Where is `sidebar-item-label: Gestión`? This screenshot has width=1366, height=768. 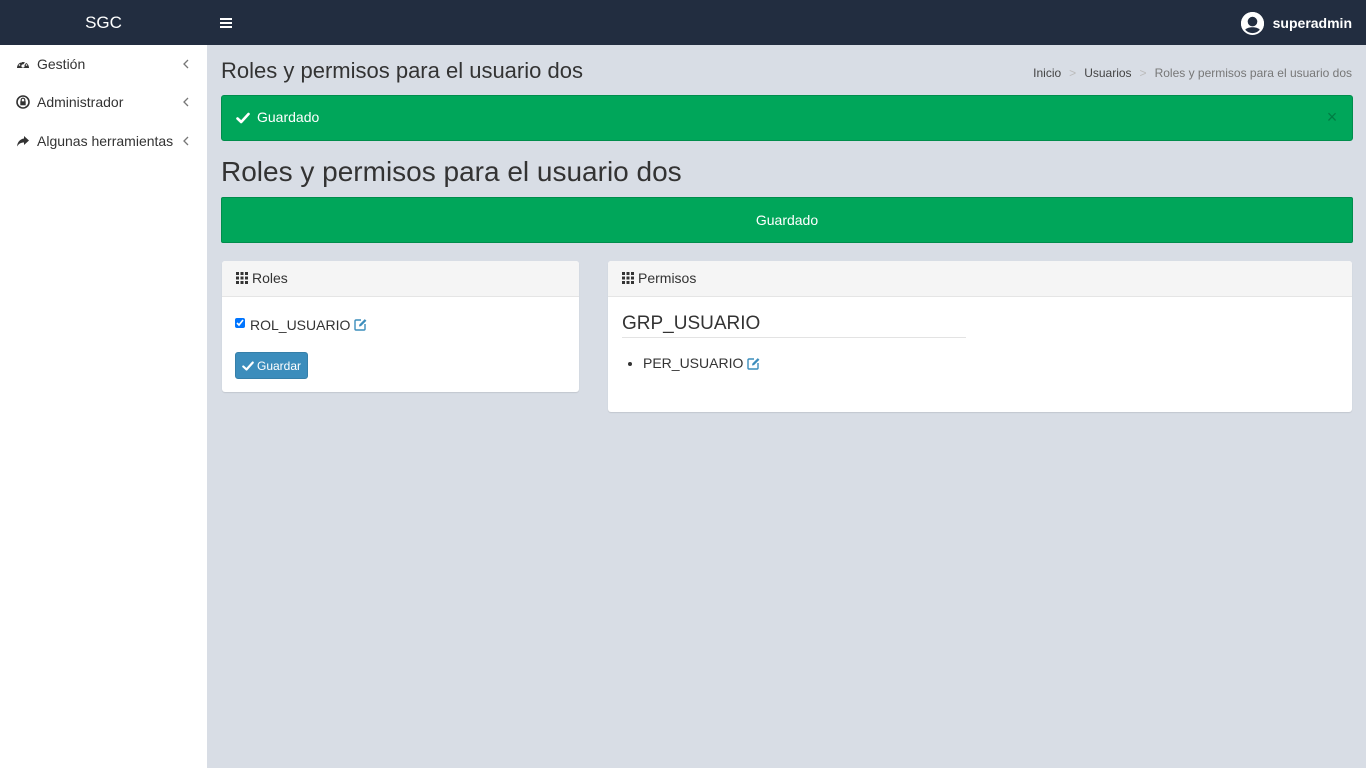 sidebar-item-label: Gestión is located at coordinates (61, 64).